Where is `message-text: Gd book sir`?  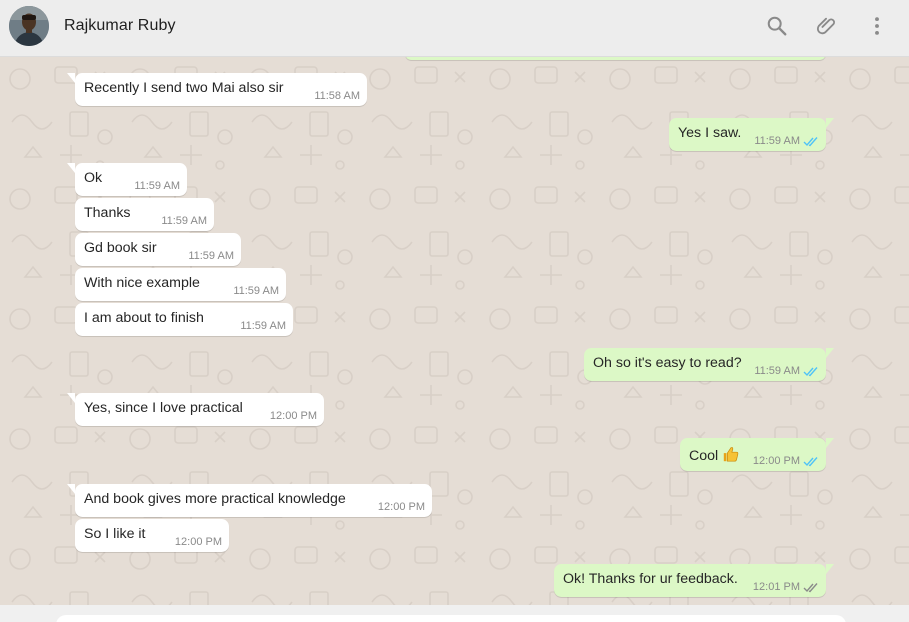 message-text: Gd book sir is located at coordinates (120, 248).